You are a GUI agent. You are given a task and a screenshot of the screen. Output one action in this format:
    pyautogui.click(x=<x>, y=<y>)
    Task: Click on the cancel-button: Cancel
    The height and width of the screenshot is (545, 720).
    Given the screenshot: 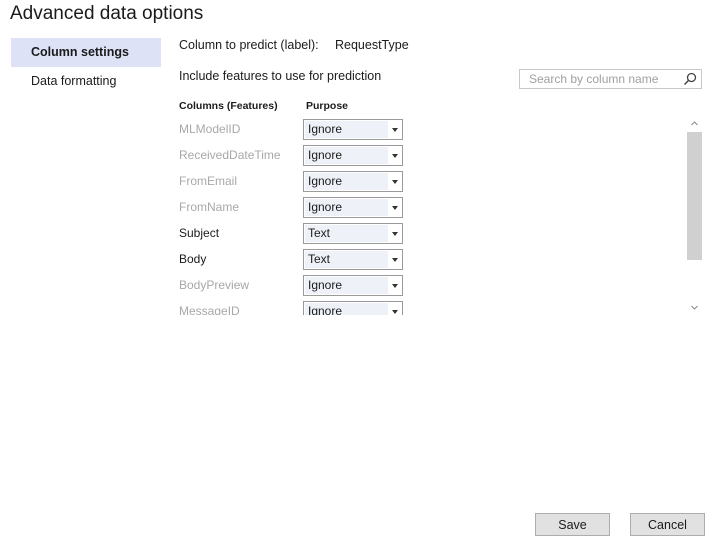 What is the action you would take?
    pyautogui.click(x=667, y=524)
    